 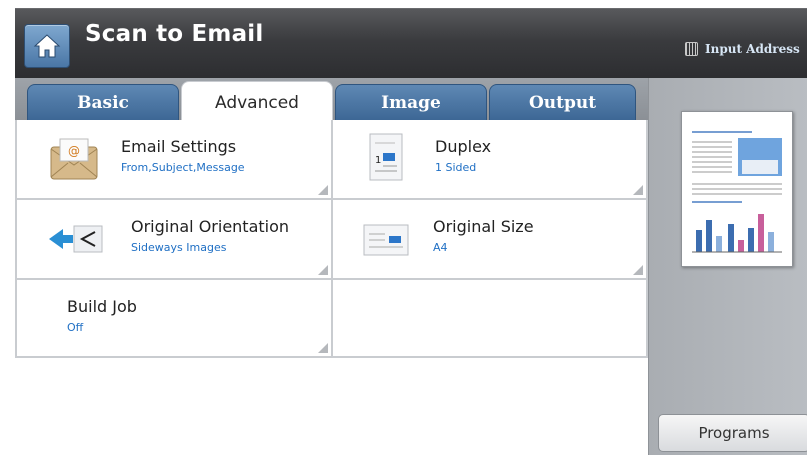 What do you see at coordinates (102, 306) in the screenshot?
I see `build-job-label: Build Job` at bounding box center [102, 306].